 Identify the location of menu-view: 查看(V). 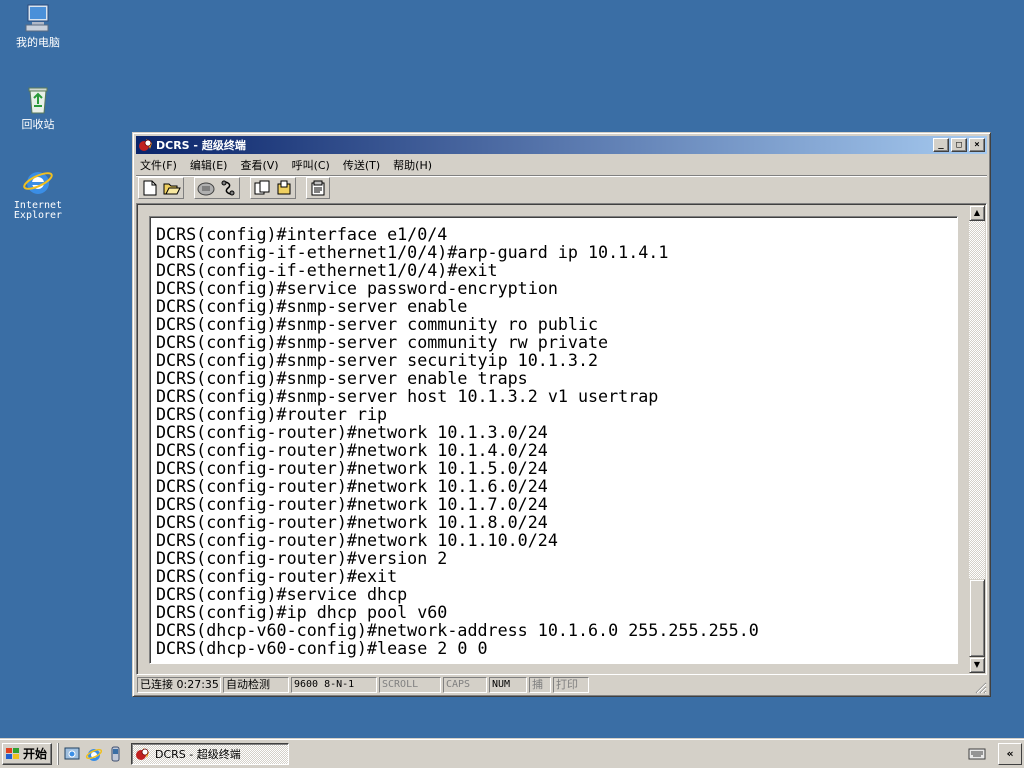
(259, 165).